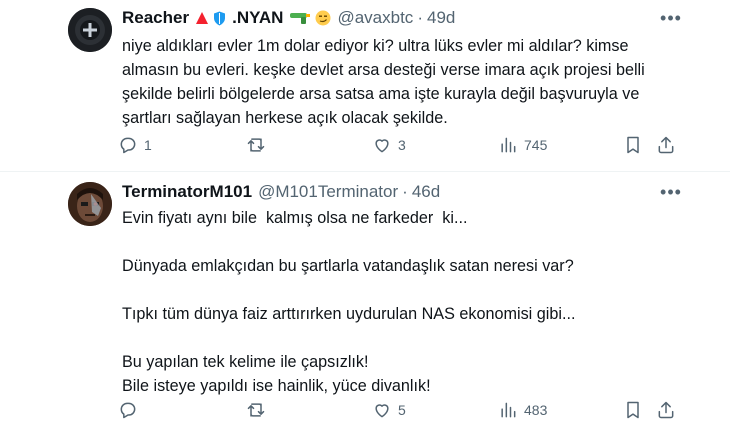 Image resolution: width=730 pixels, height=422 pixels. I want to click on reply-button: 1, so click(135, 145).